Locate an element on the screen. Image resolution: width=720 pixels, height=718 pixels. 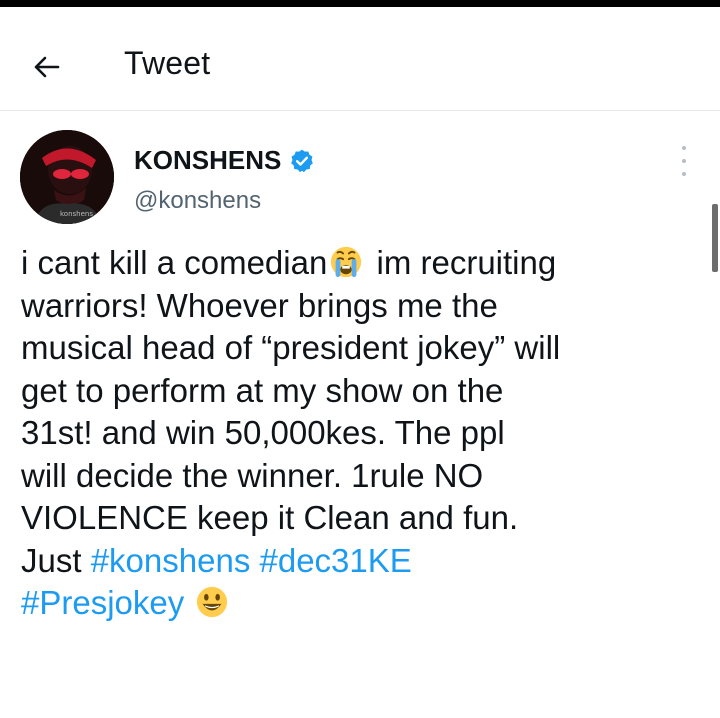
hashtag-link: #Presjokey is located at coordinates (102, 602).